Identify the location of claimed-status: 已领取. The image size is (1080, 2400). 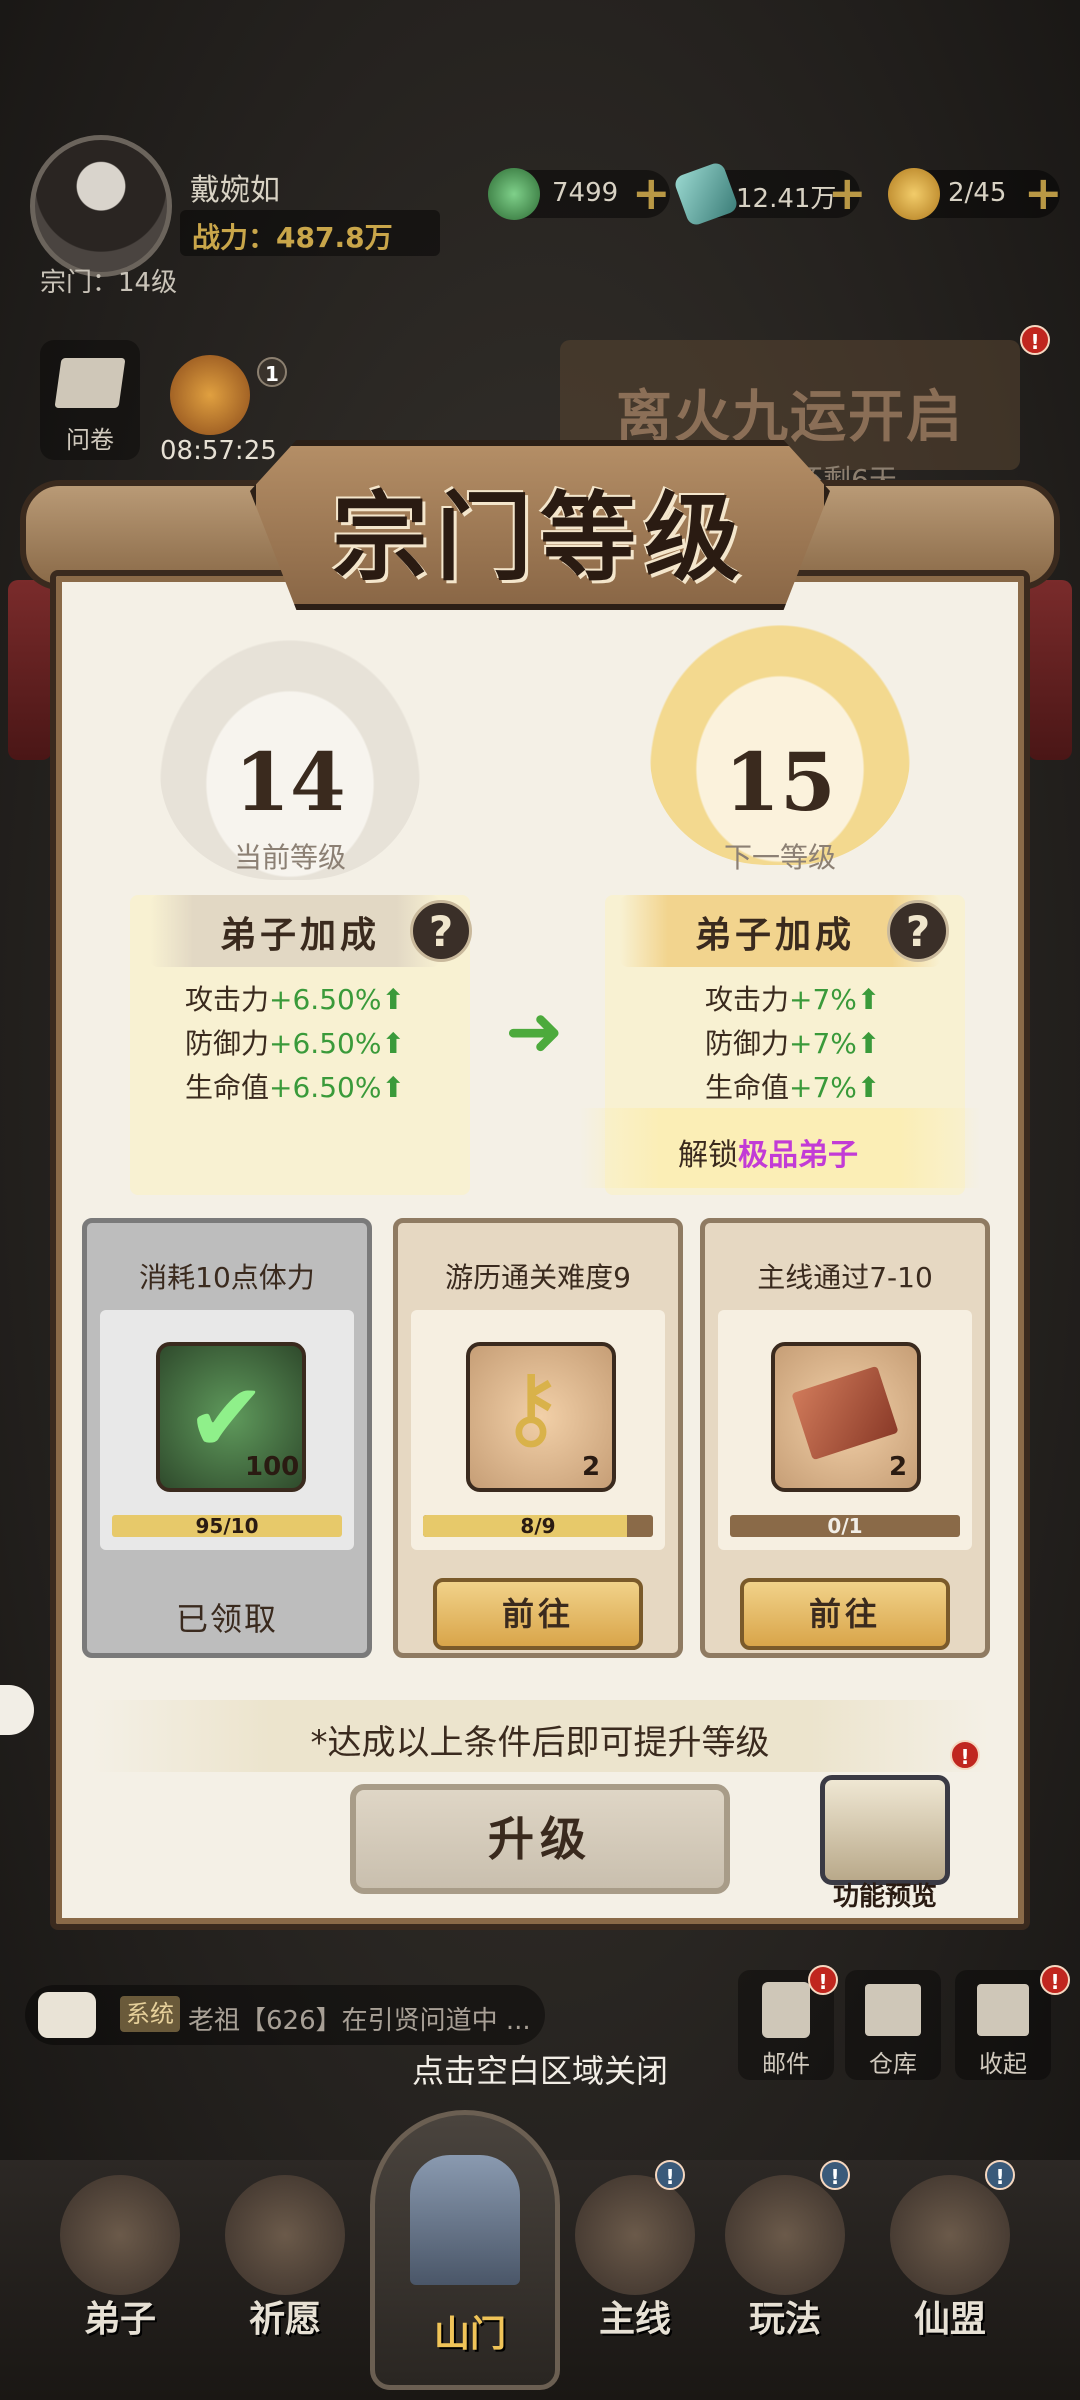
(226, 1619).